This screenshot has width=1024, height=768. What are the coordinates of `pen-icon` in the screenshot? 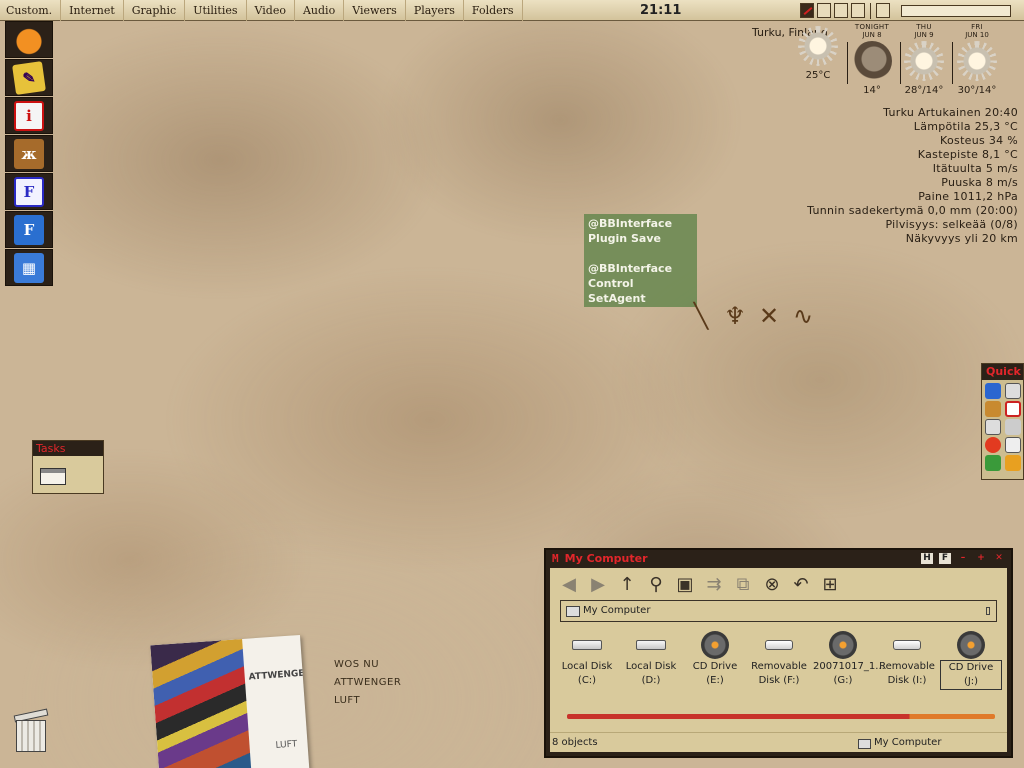 It's located at (807, 10).